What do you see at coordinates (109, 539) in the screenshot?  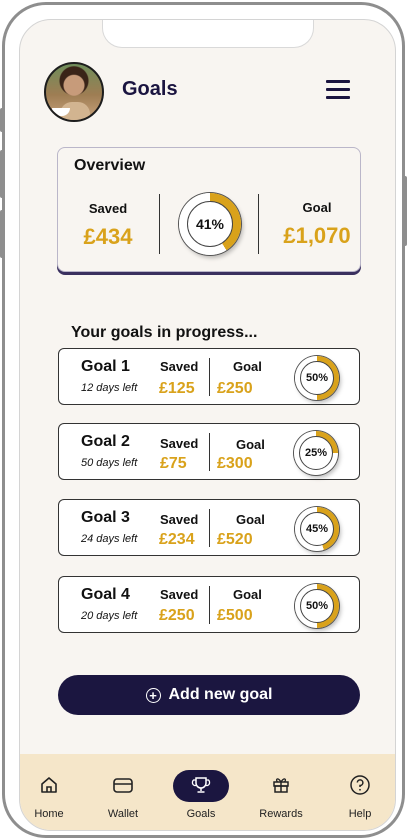 I see `goal-days-left: 24 days left` at bounding box center [109, 539].